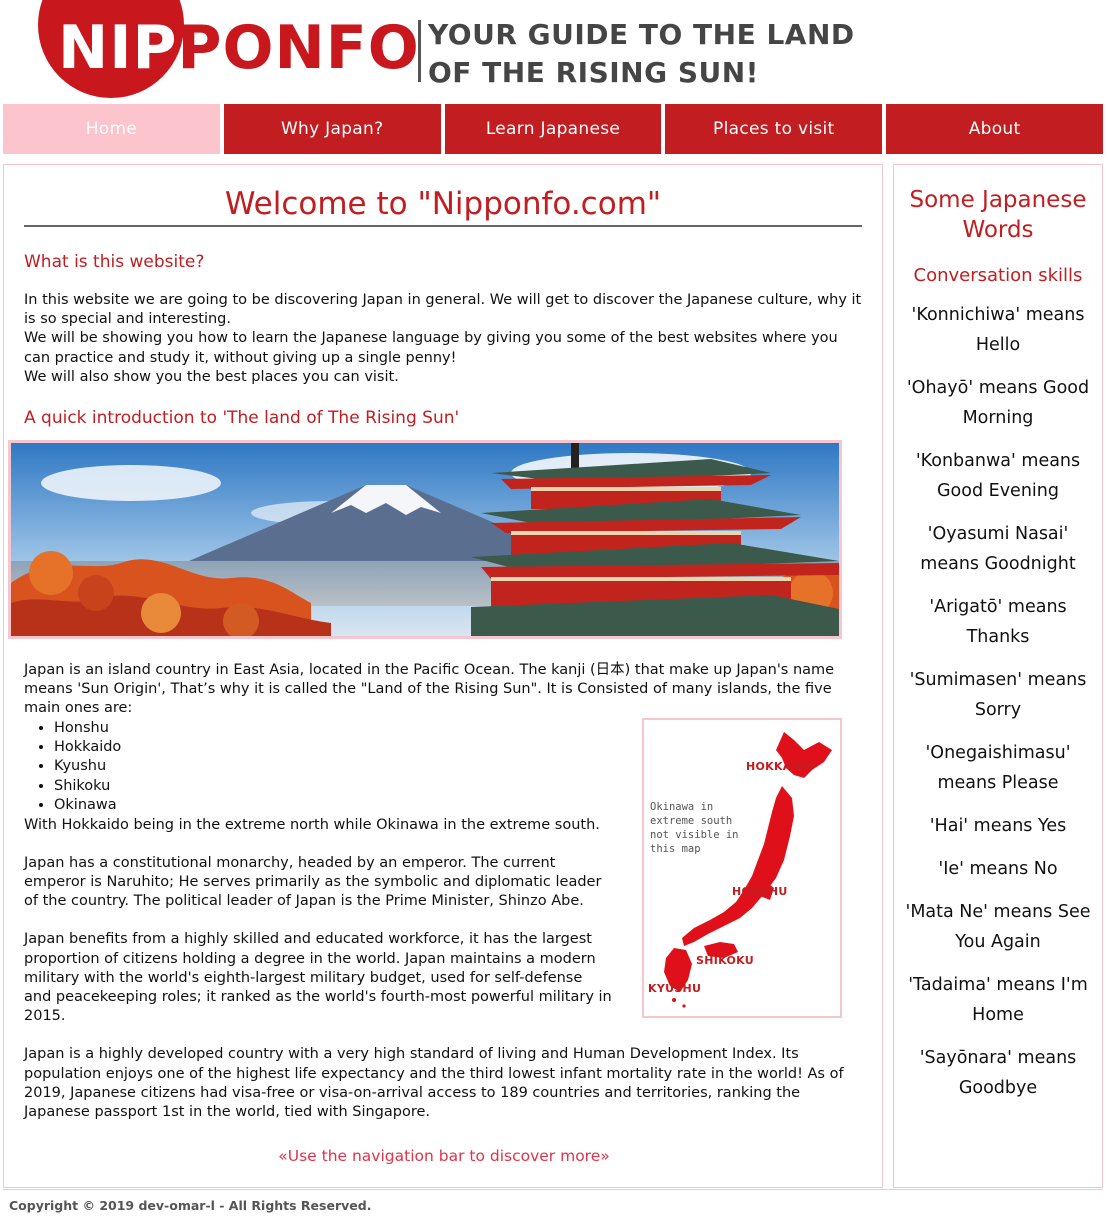  What do you see at coordinates (111, 129) in the screenshot?
I see `nav-home: Home` at bounding box center [111, 129].